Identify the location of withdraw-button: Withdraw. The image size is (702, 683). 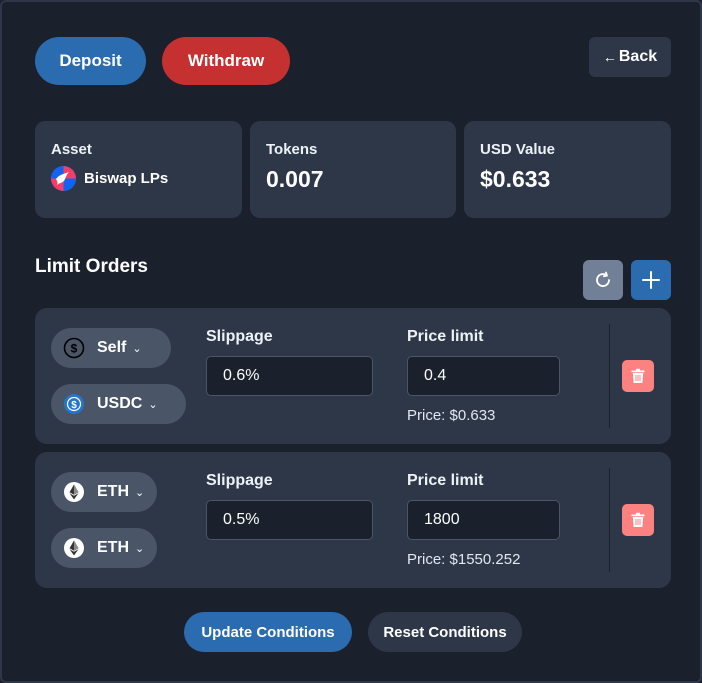
(226, 61).